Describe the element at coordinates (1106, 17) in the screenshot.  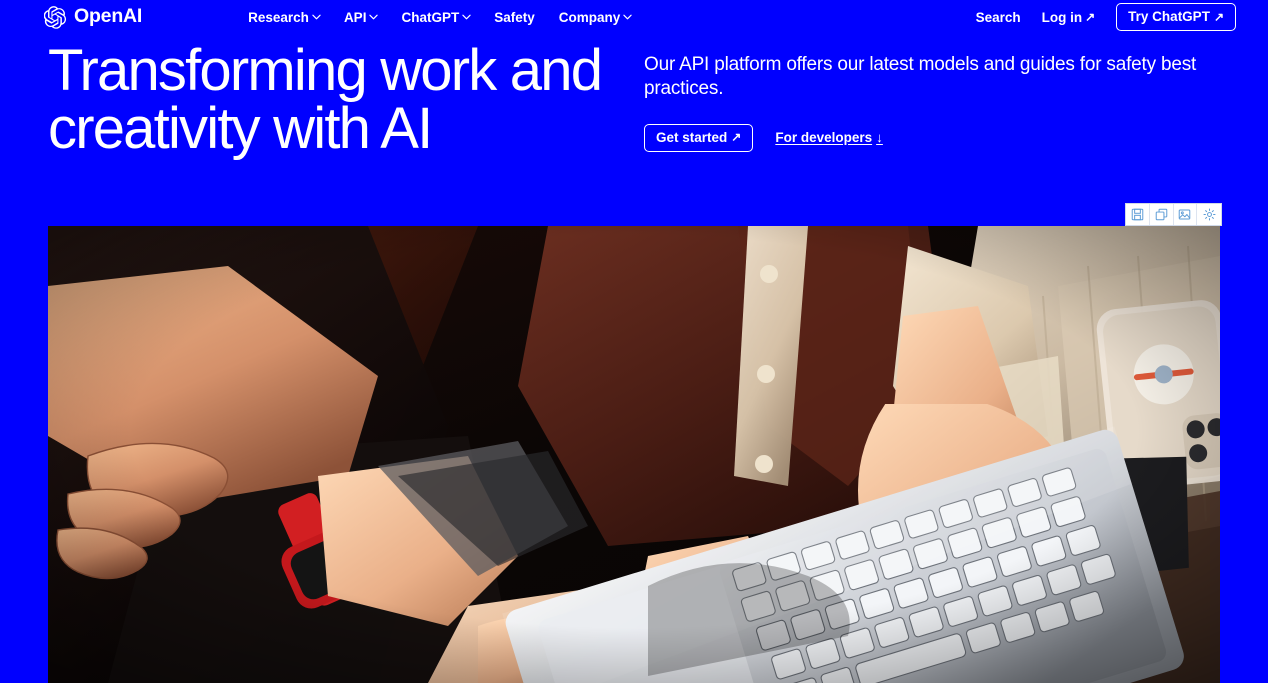
I see `nav-actions: Search Log in ↗ Try ChatGPT ↗` at that location.